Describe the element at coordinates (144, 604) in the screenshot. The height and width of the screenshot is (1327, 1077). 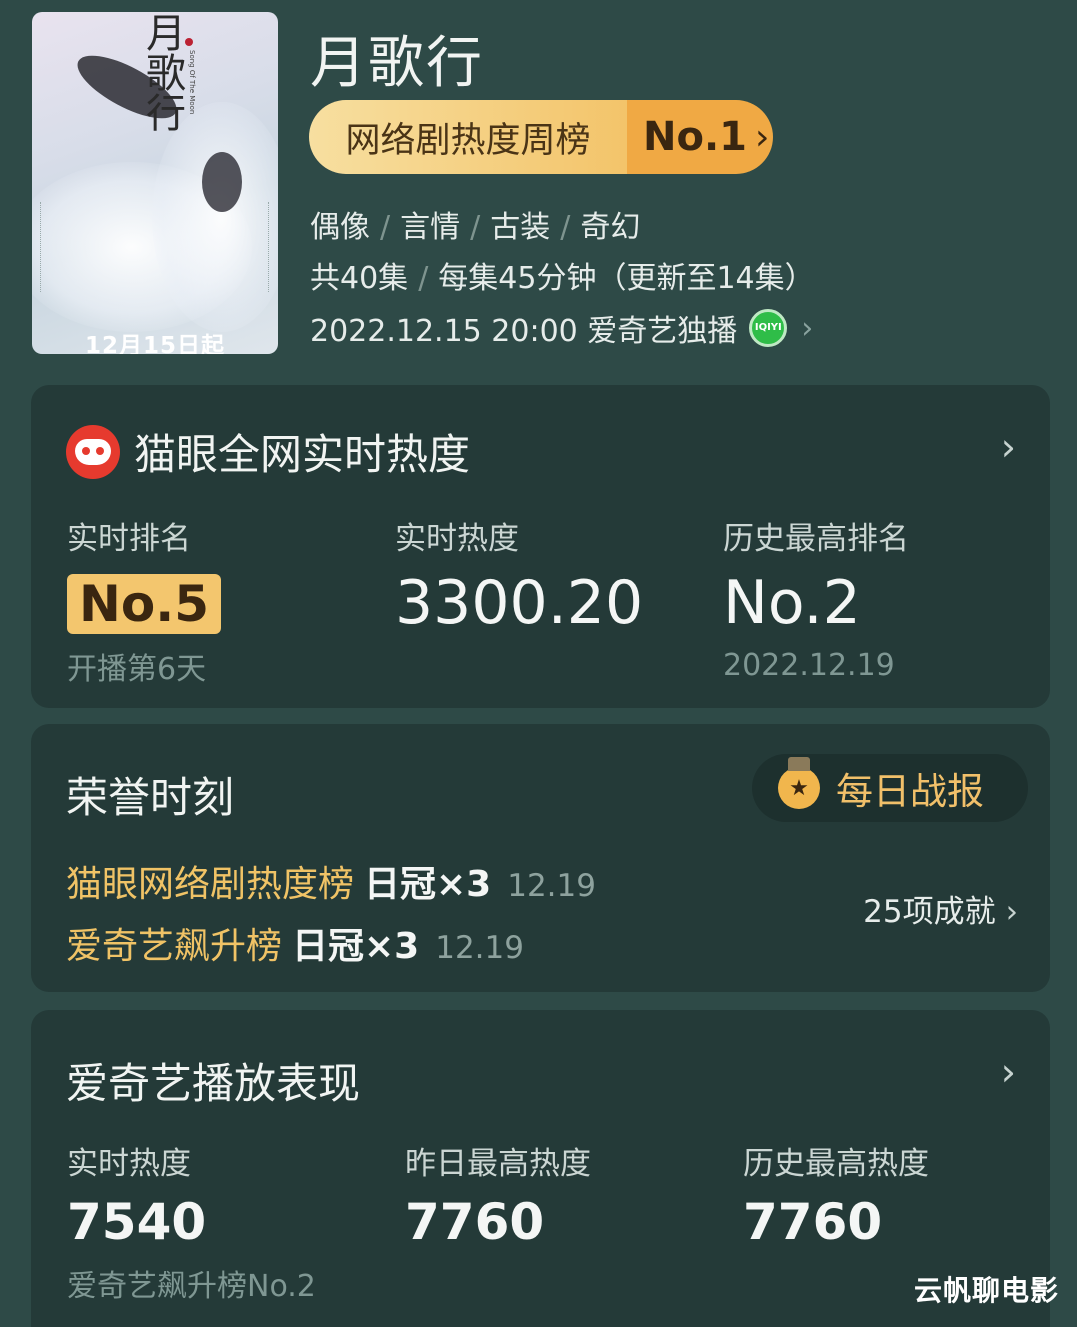
I see `realtime-rank-badge: No.5` at that location.